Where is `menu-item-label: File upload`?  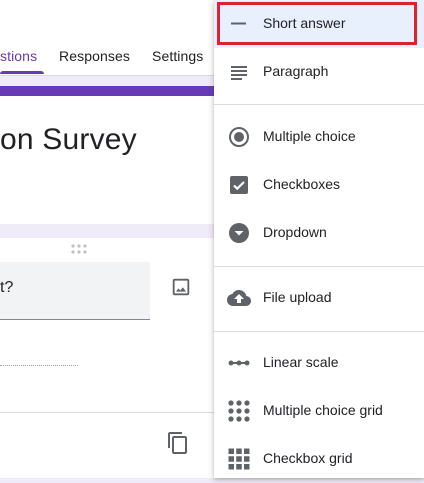 menu-item-label: File upload is located at coordinates (297, 297).